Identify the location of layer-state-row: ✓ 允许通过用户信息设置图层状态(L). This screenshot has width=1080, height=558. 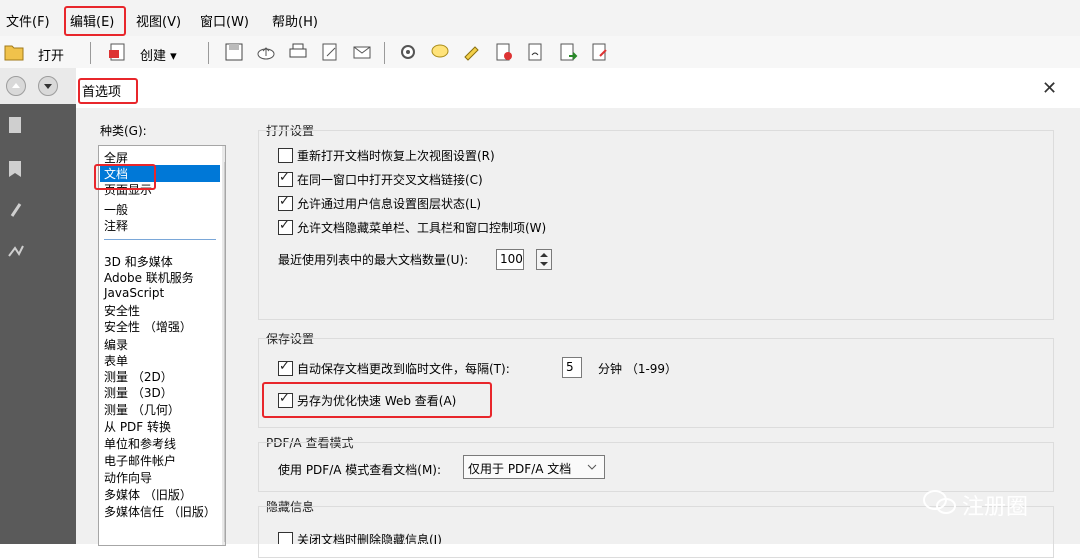
(380, 203).